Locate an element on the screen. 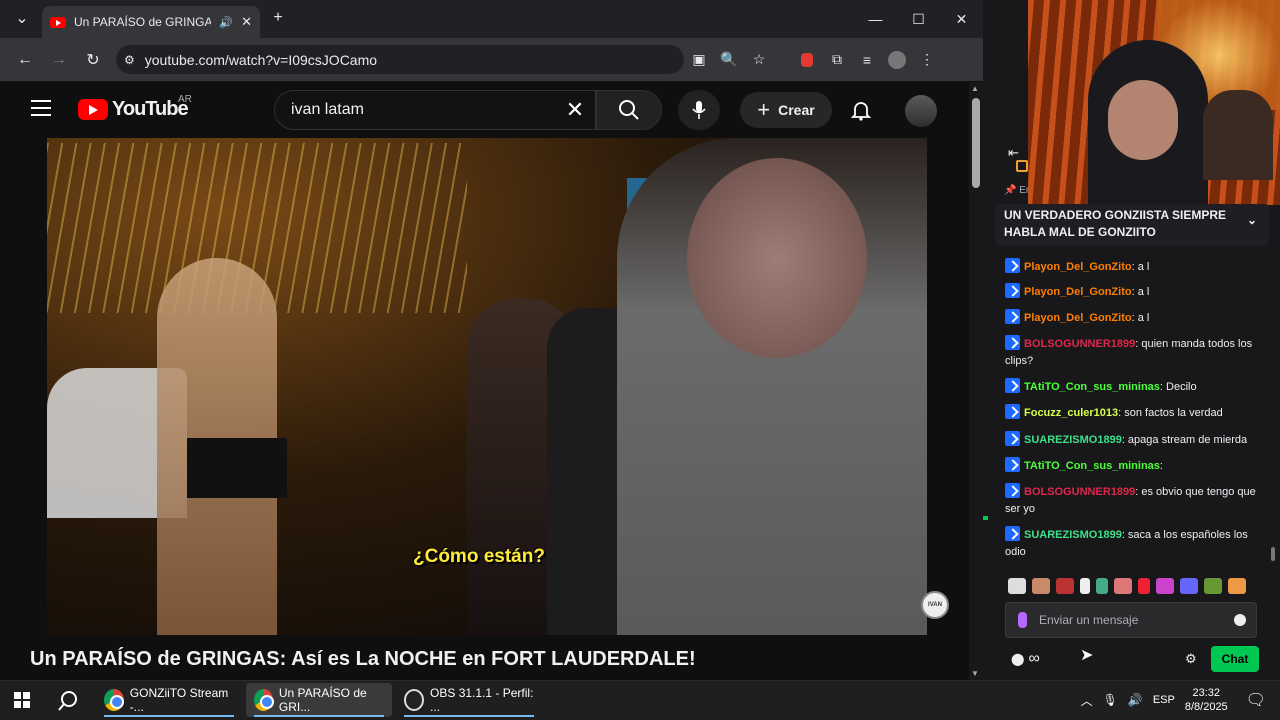 The width and height of the screenshot is (1280, 720). tab-audio-icon: 🔊 is located at coordinates (226, 22).